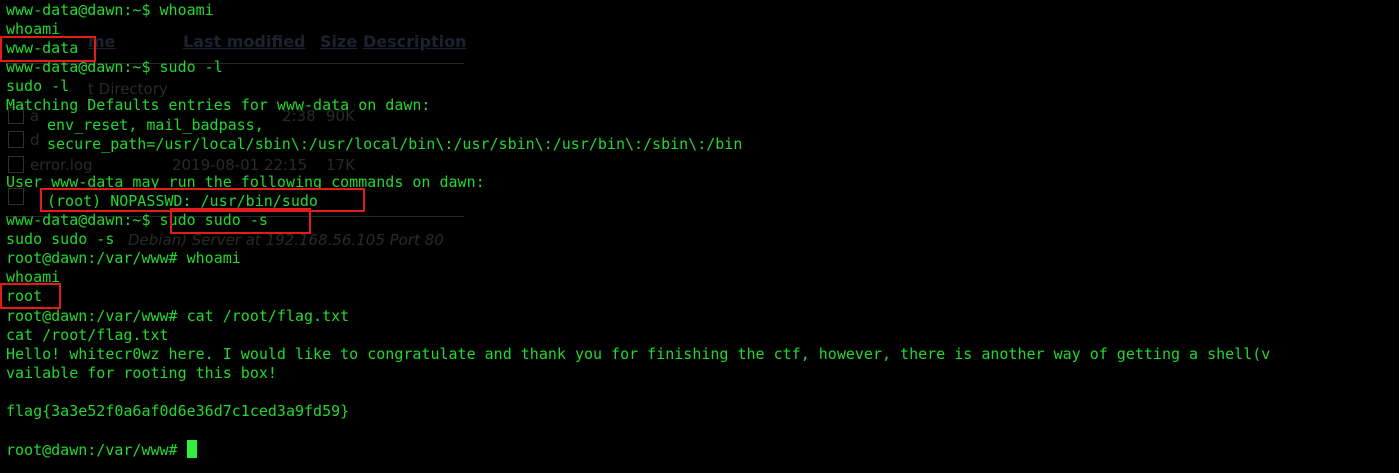 This screenshot has width=1399, height=473. I want to click on terminal-line: root@dawn:/var/www# whoami, so click(123, 258).